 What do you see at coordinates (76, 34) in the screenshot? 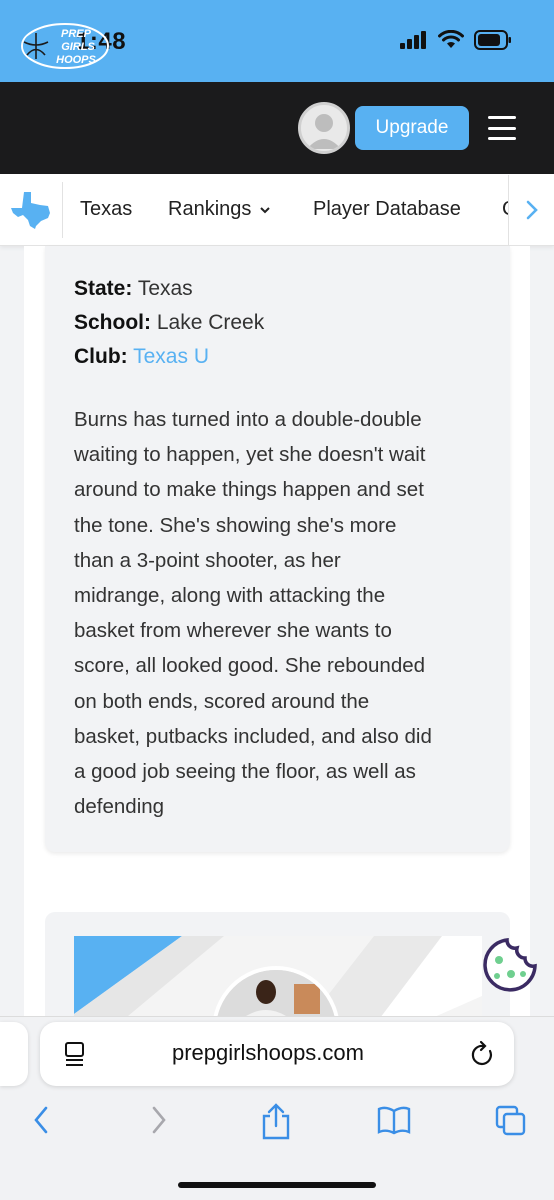
I see `logo-text-prep: PREP` at bounding box center [76, 34].